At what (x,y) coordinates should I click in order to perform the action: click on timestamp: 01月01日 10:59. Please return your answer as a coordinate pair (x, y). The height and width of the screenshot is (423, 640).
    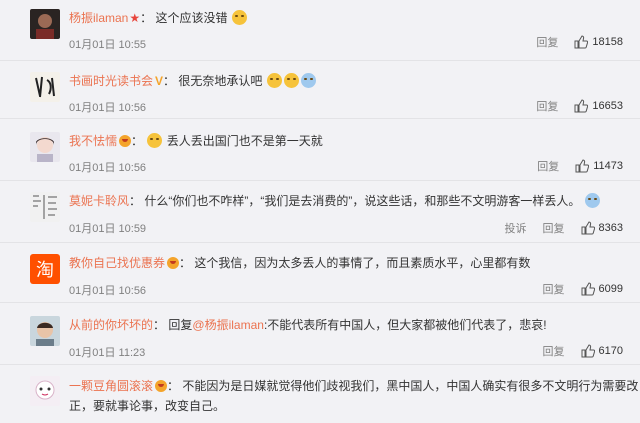
    Looking at the image, I should click on (108, 229).